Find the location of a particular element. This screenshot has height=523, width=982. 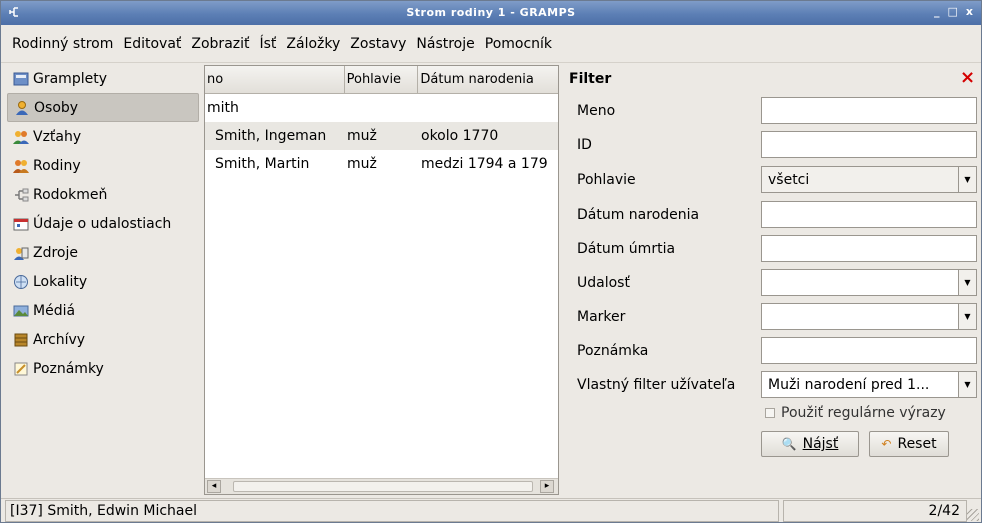

marker-label: Marker is located at coordinates (601, 317).